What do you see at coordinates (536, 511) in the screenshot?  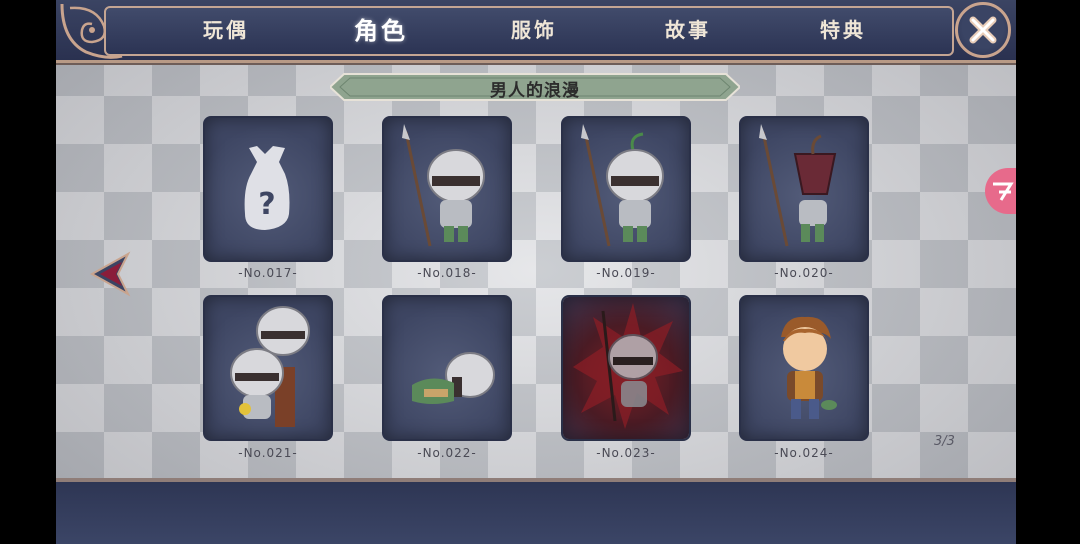 I see `bottom-bar` at bounding box center [536, 511].